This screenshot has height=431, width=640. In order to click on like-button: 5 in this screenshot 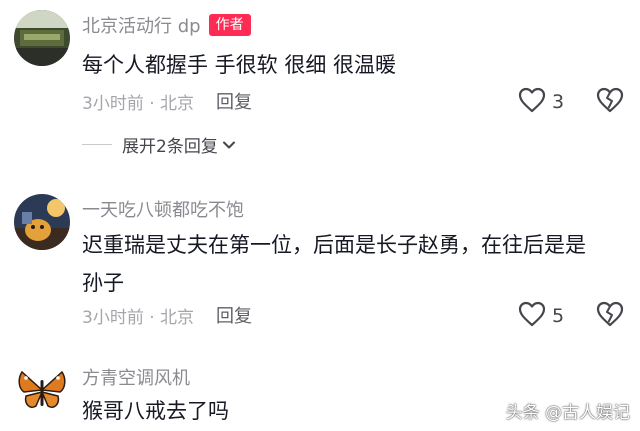, I will do `click(541, 316)`.